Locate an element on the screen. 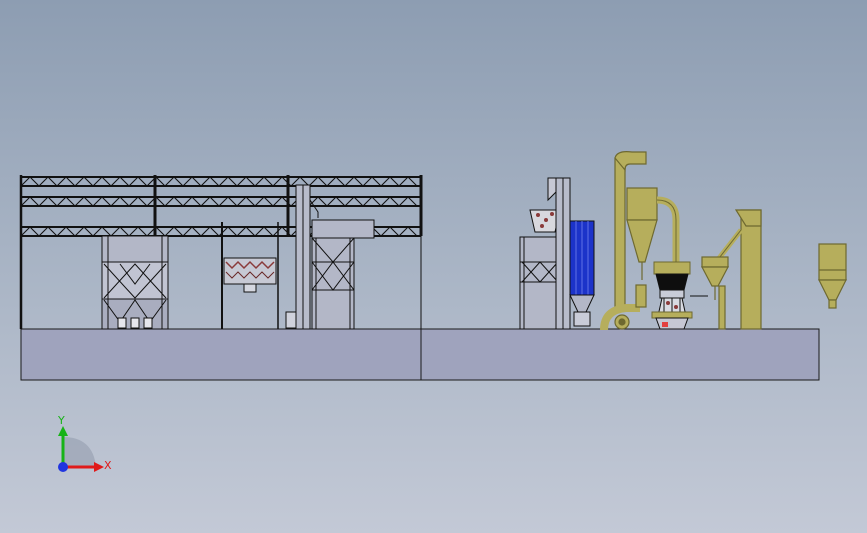  bag-filter is located at coordinates (582, 273).